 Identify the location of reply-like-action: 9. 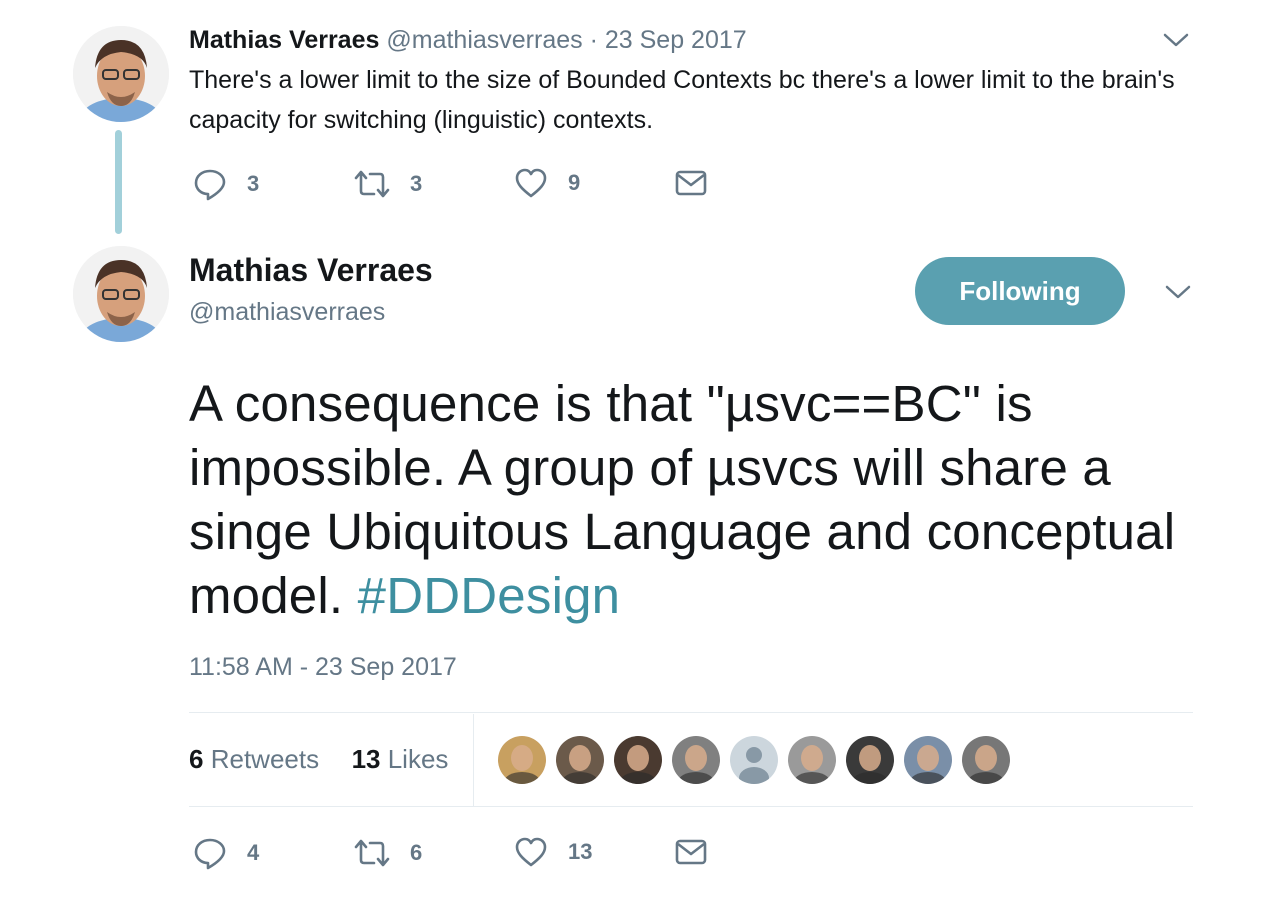
(547, 183).